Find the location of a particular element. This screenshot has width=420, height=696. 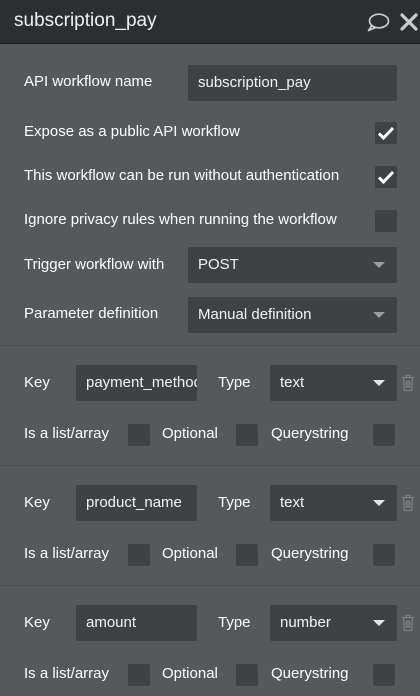

no-auth-checkbox is located at coordinates (386, 177).